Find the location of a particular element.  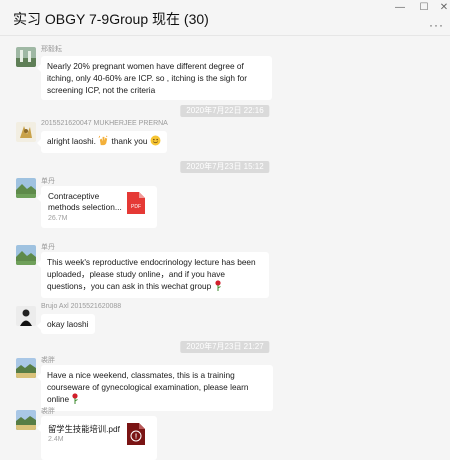

pdf-file-icon: PDF is located at coordinates (136, 205).